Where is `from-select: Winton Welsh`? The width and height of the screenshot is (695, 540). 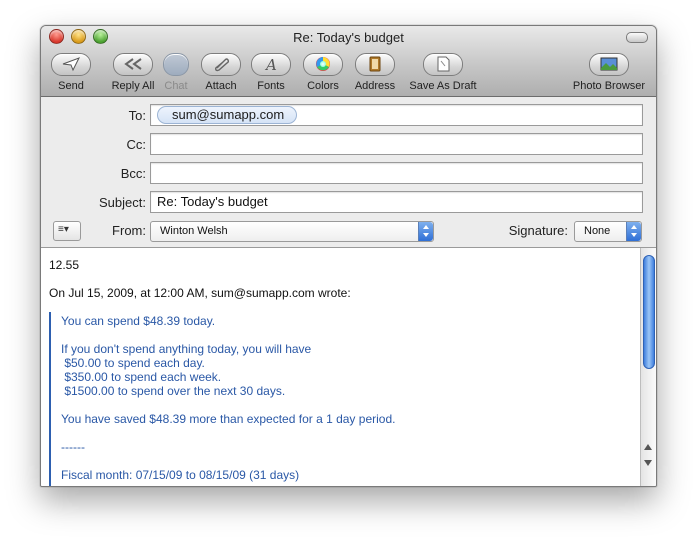 from-select: Winton Welsh is located at coordinates (292, 231).